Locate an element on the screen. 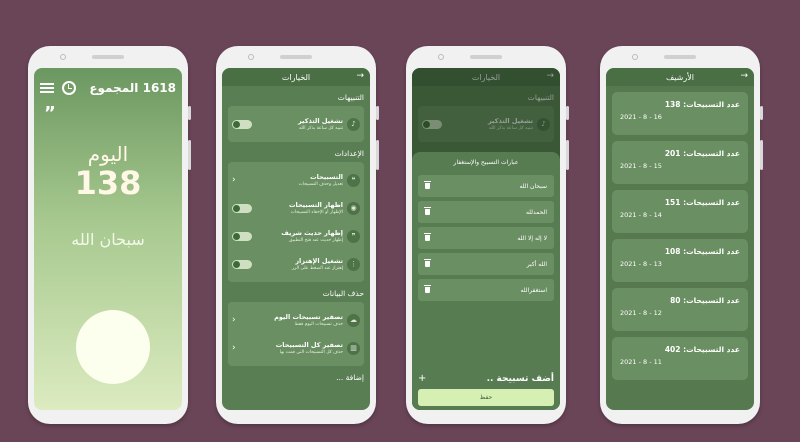  show-hadith-title: إظهار حديث شريف is located at coordinates (312, 232).